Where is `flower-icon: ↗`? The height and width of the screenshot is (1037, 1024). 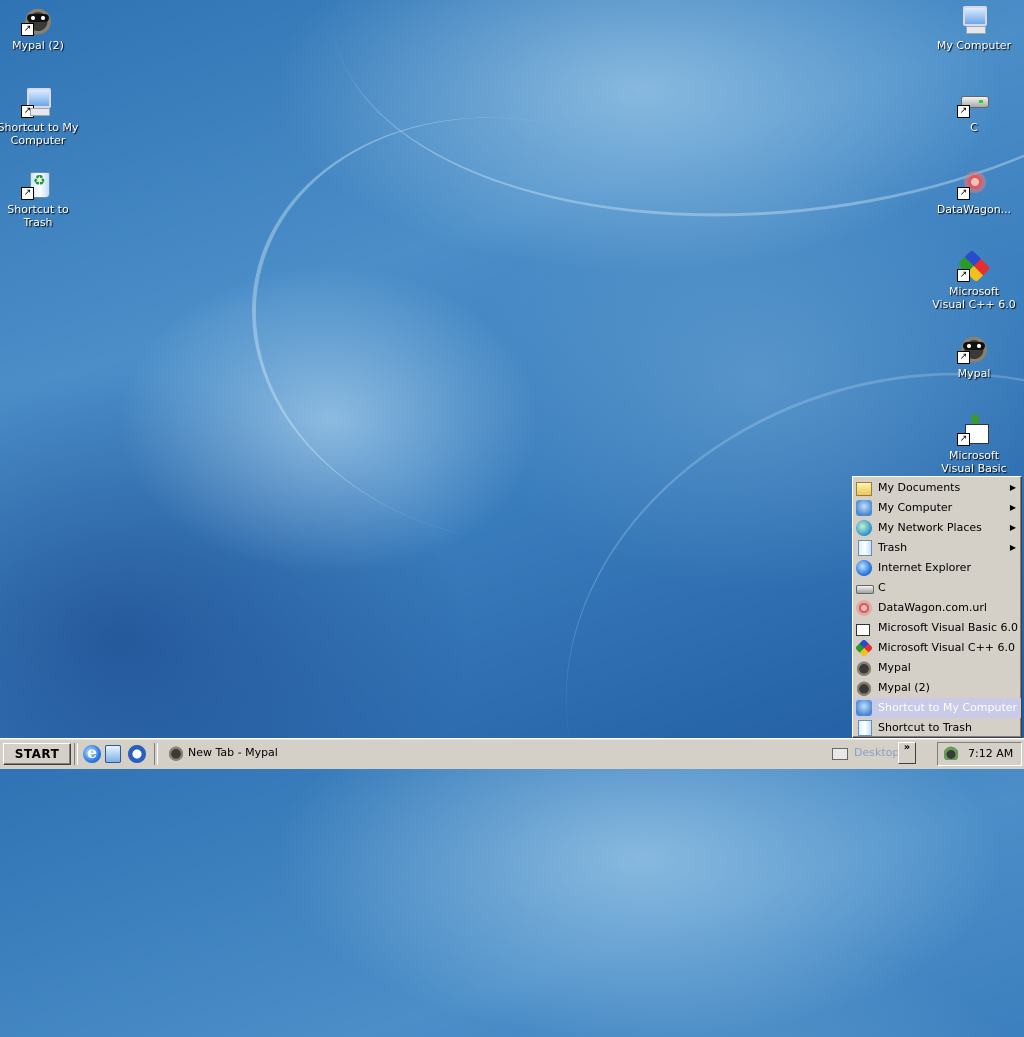
flower-icon: ↗ is located at coordinates (974, 184).